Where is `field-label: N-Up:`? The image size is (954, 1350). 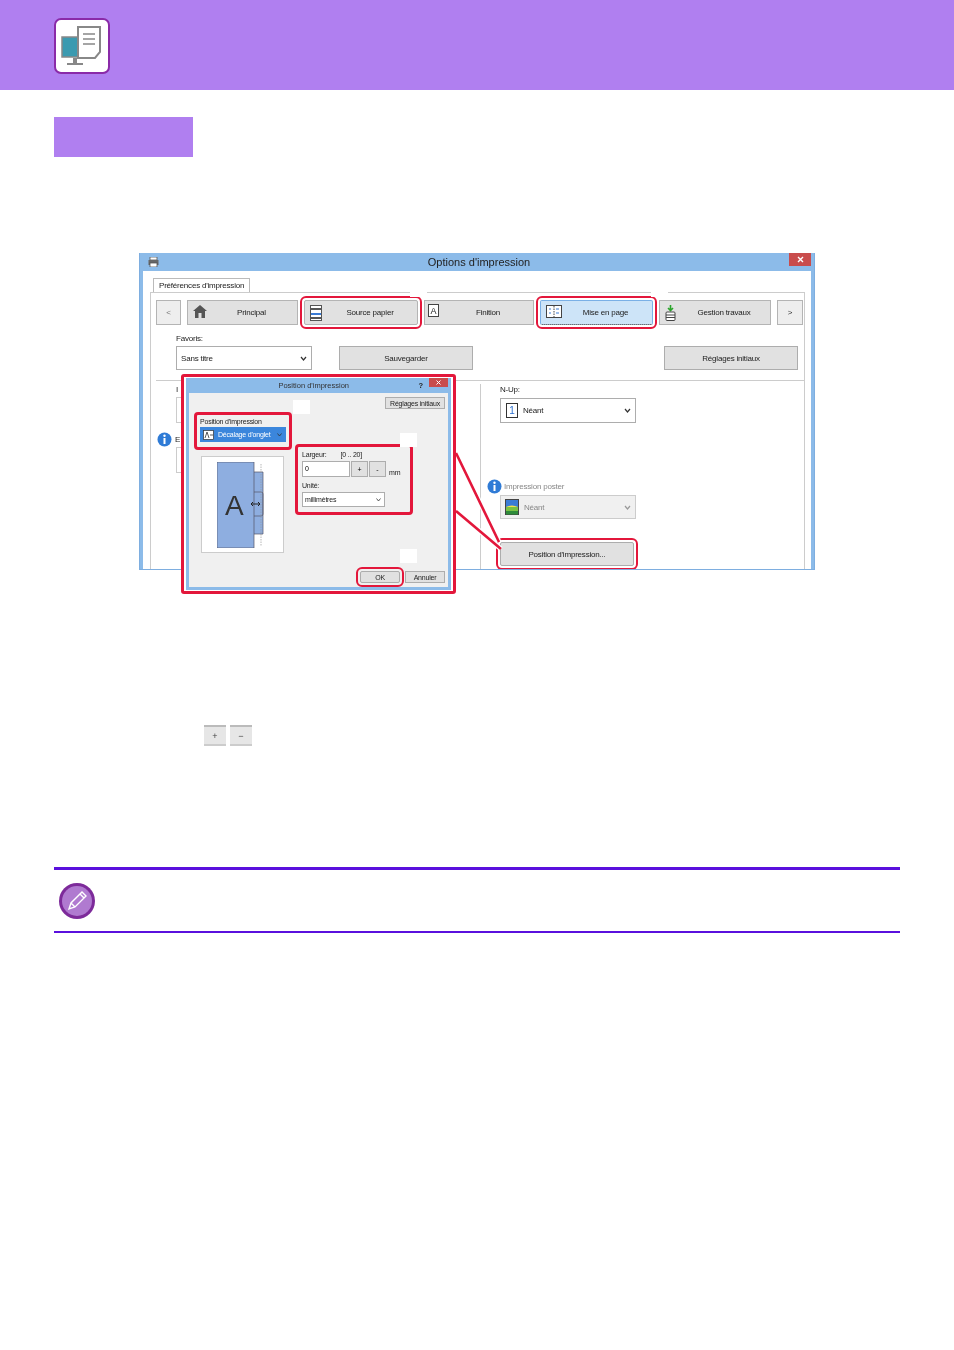
field-label: N-Up: is located at coordinates (510, 390).